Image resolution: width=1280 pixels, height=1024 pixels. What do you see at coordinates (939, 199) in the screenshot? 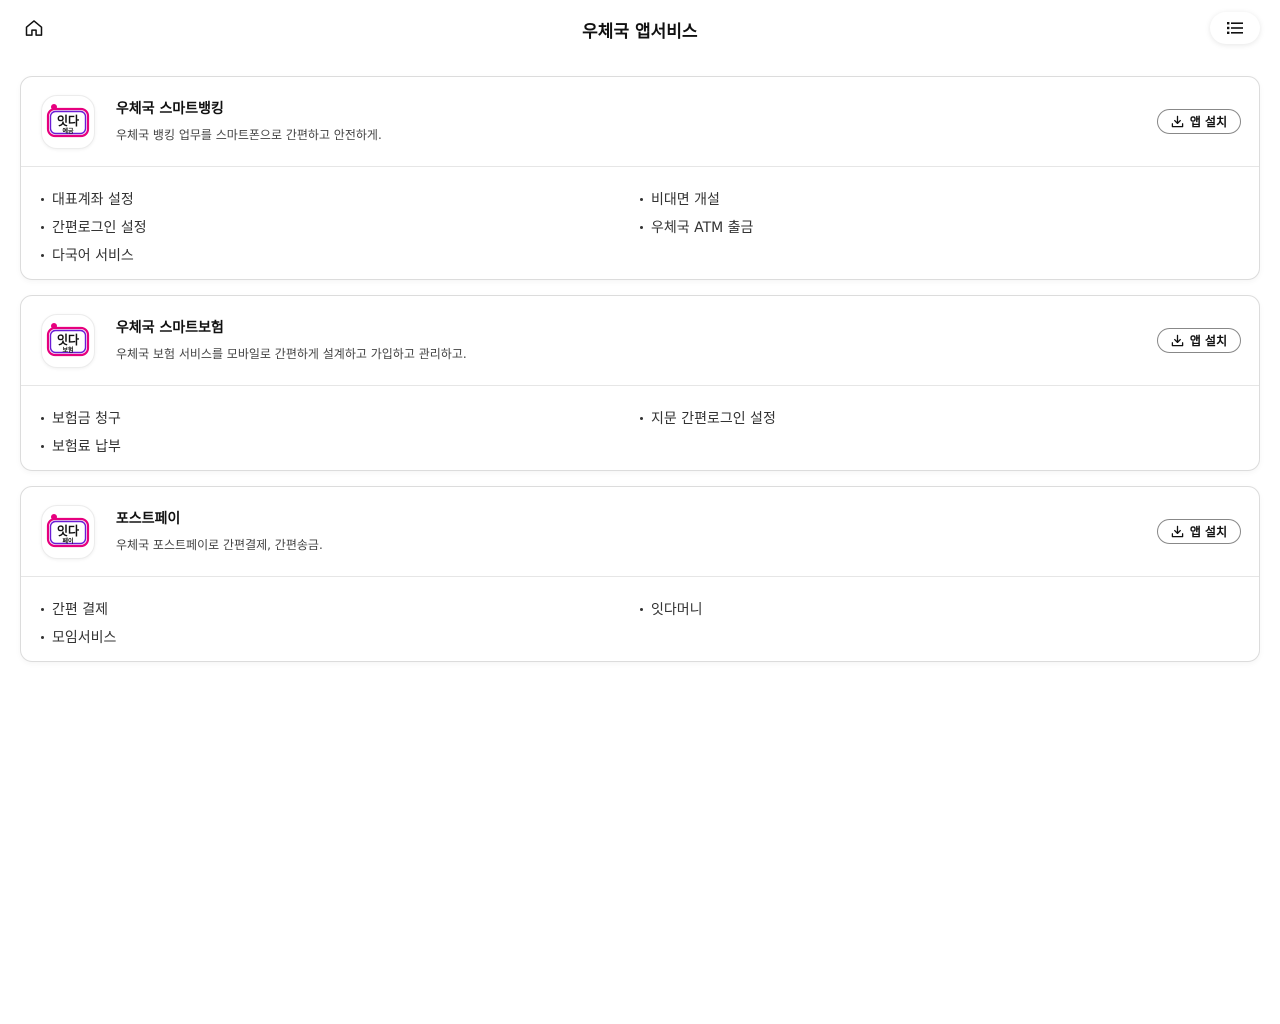
I see `feature-item: 비대면 개설` at bounding box center [939, 199].